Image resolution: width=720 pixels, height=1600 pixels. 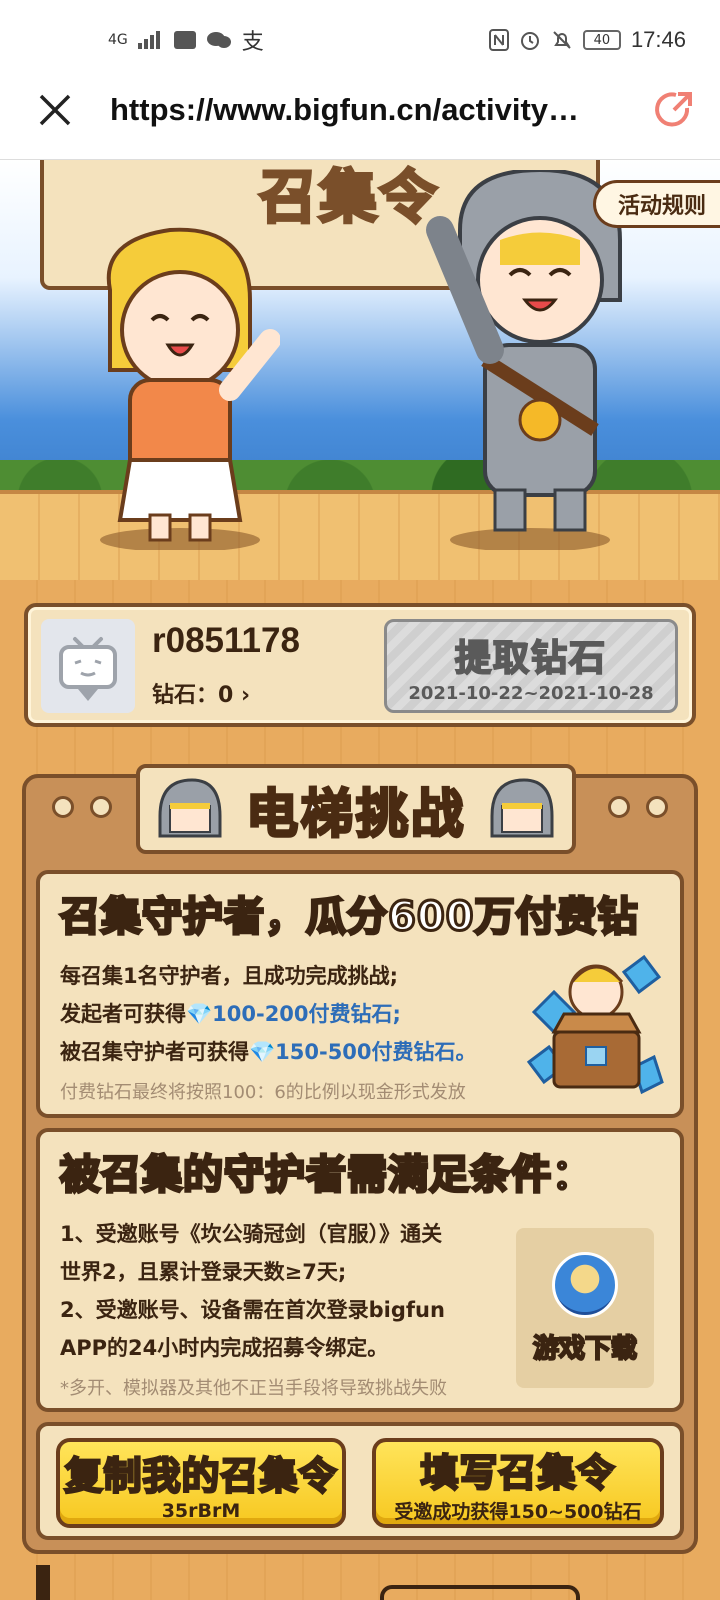 I want to click on avatar, so click(x=88, y=666).